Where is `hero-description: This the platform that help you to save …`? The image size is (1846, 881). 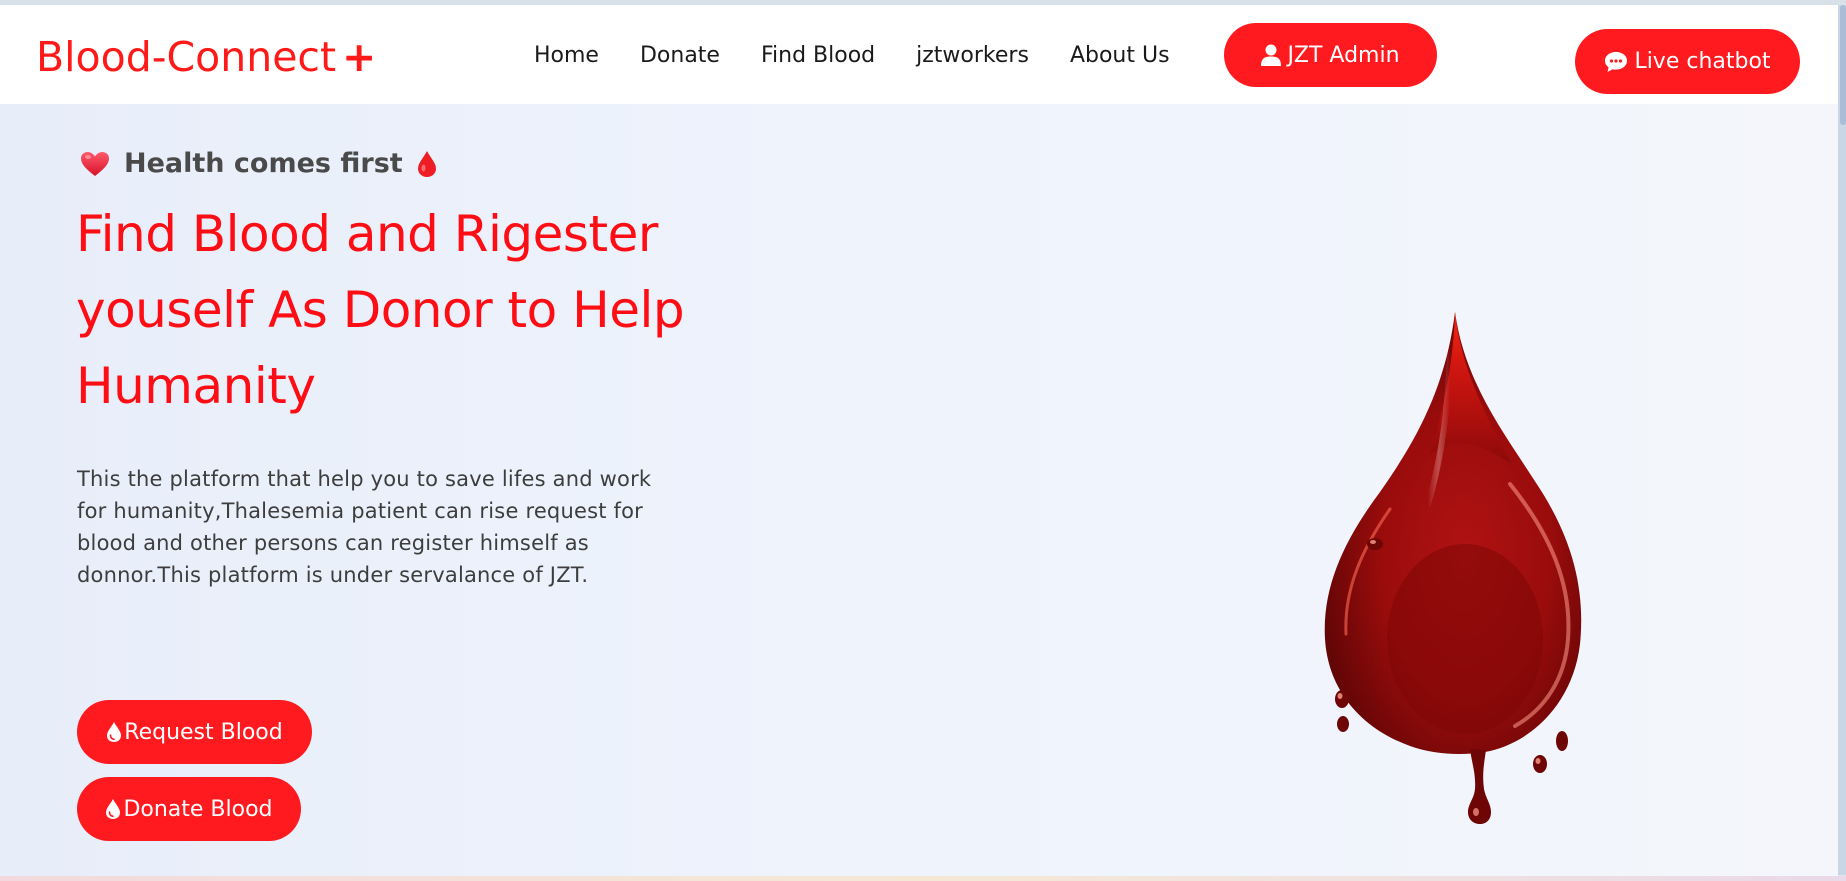
hero-description: This the platform that help you to save … is located at coordinates (364, 527).